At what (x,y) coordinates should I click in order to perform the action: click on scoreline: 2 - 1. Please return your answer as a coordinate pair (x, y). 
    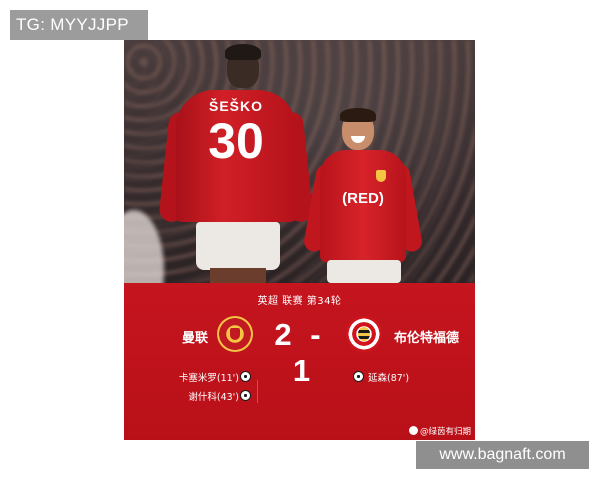
    Looking at the image, I should click on (302, 353).